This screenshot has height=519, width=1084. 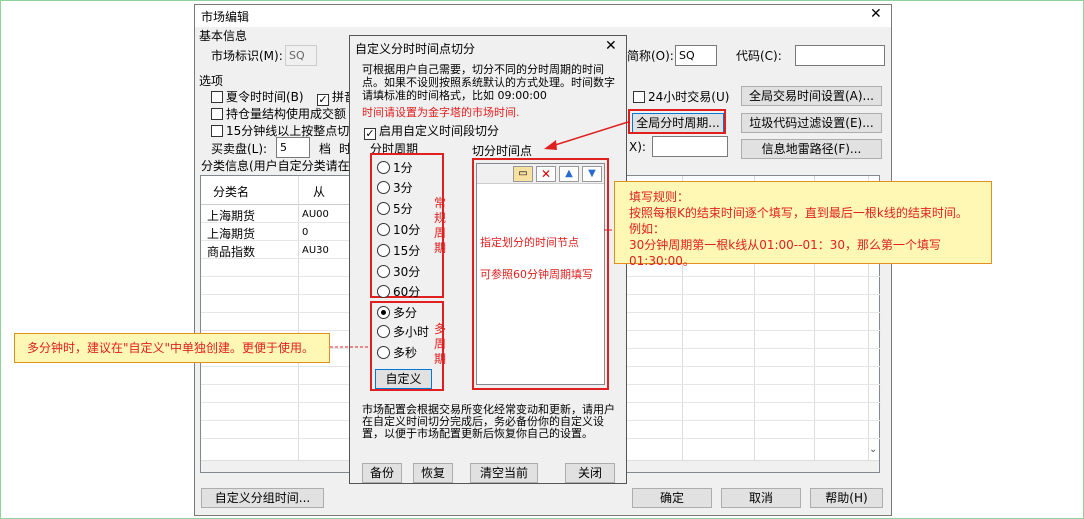 What do you see at coordinates (172, 348) in the screenshot?
I see `callout-multi-minute: 多分钟时，建议在"自定义"中单独创建。更便于使用。` at bounding box center [172, 348].